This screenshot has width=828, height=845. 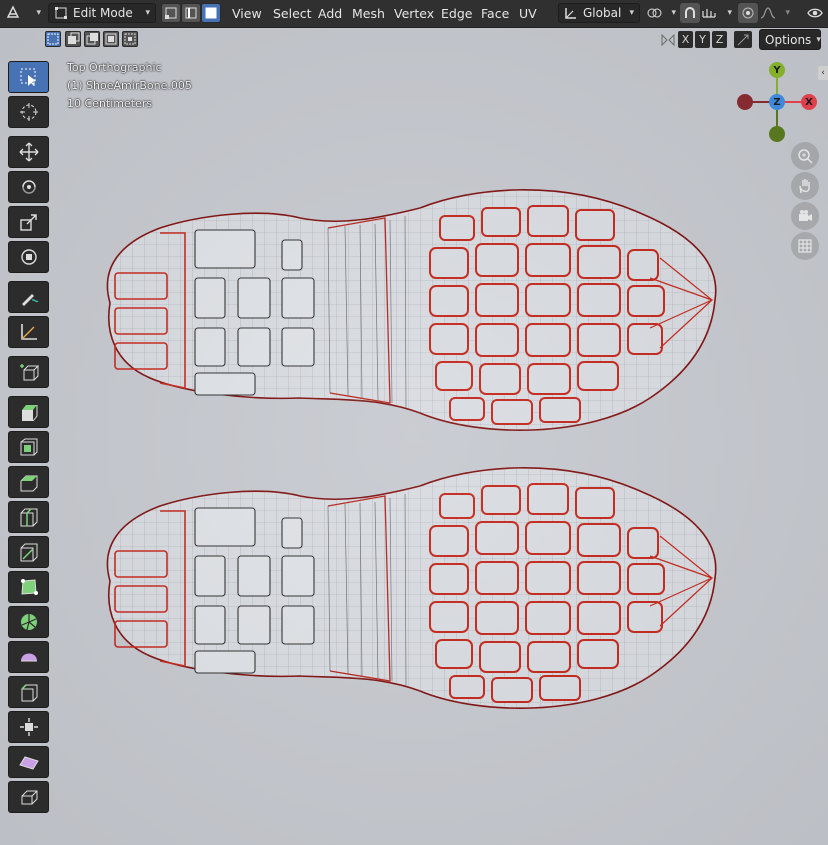 I want to click on transform-orientation-dropdown: Global ▾, so click(x=599, y=13).